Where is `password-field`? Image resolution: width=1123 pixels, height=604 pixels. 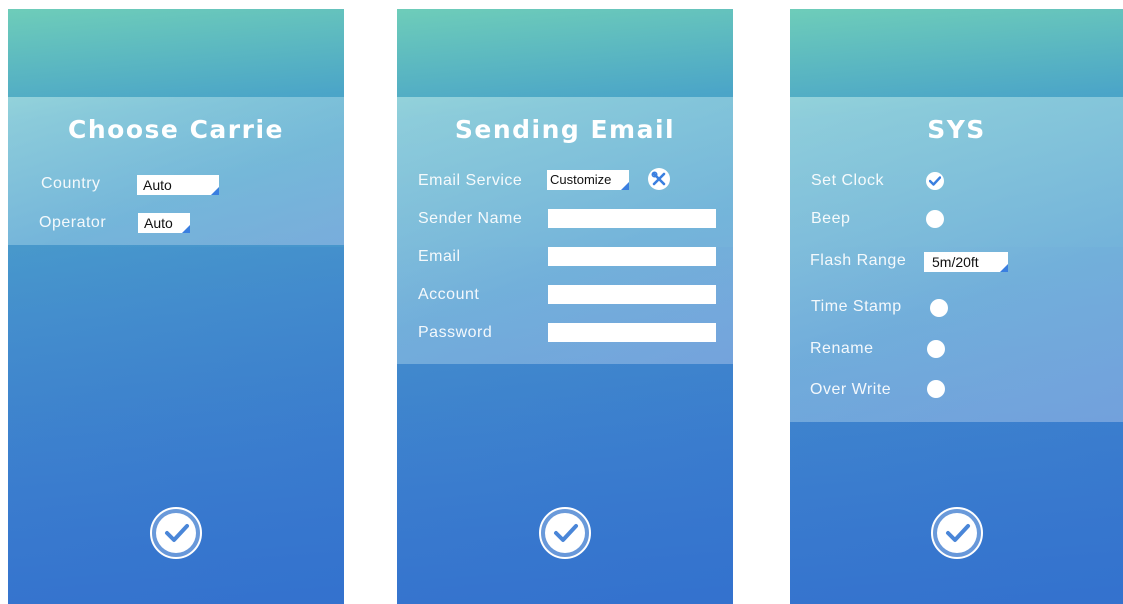 password-field is located at coordinates (632, 332).